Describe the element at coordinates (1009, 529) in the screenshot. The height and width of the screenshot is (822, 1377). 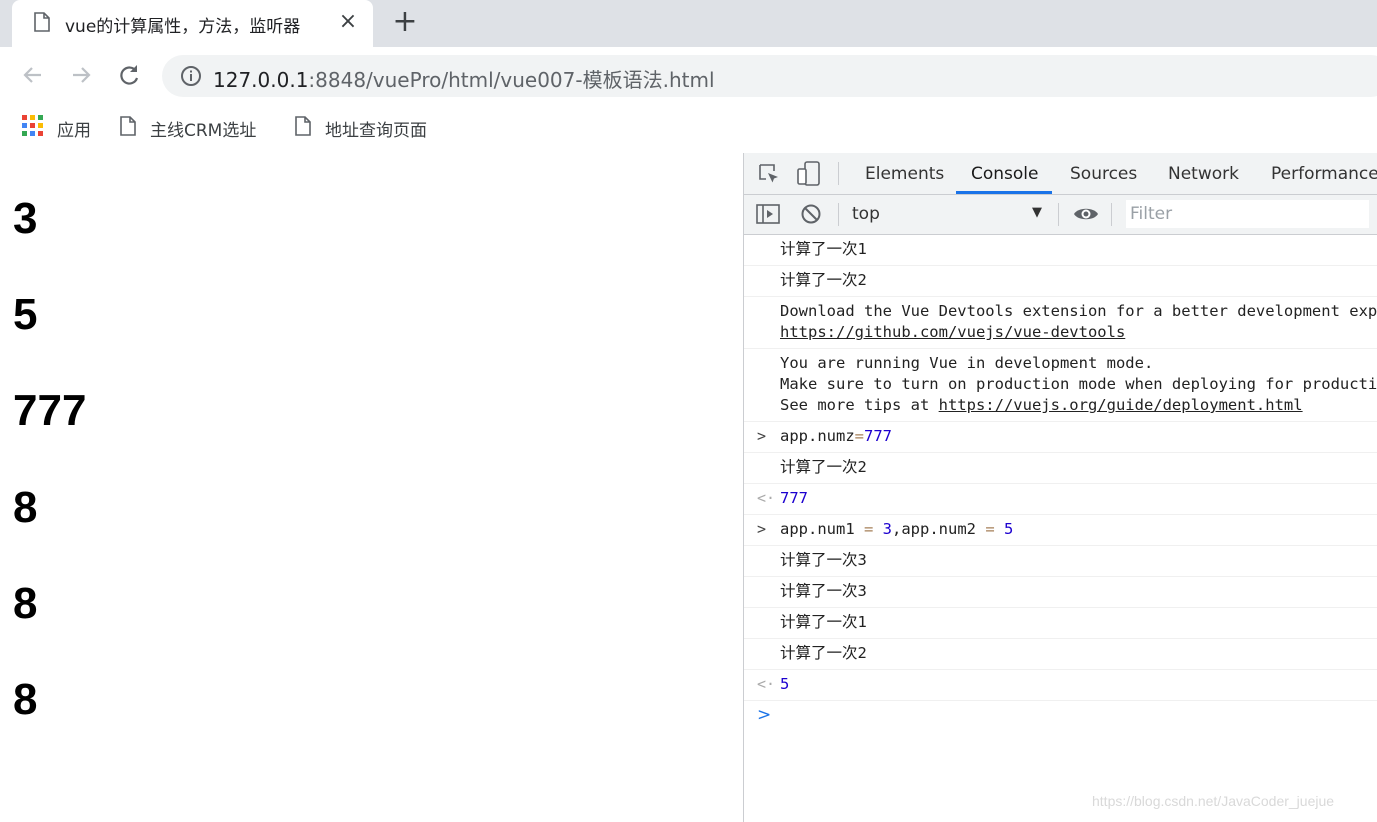
I see `code-number: 5` at that location.